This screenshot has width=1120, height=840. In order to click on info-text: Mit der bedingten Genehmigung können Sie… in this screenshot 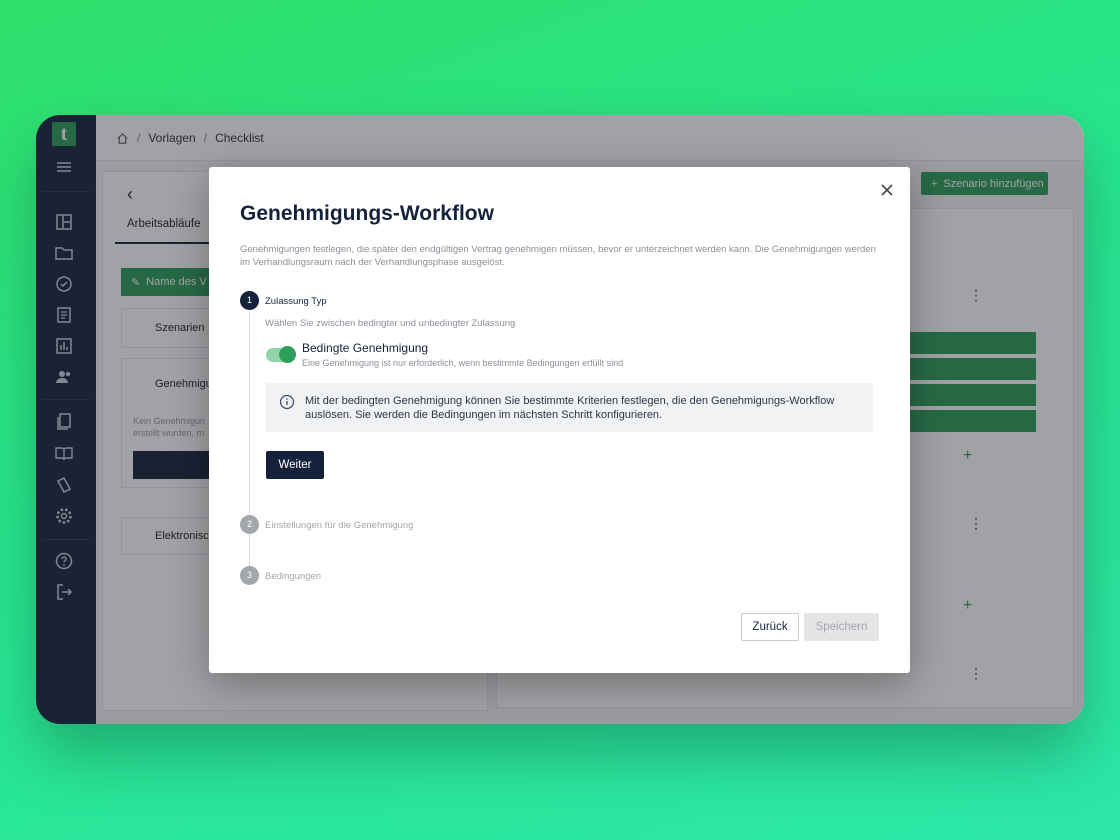, I will do `click(570, 408)`.